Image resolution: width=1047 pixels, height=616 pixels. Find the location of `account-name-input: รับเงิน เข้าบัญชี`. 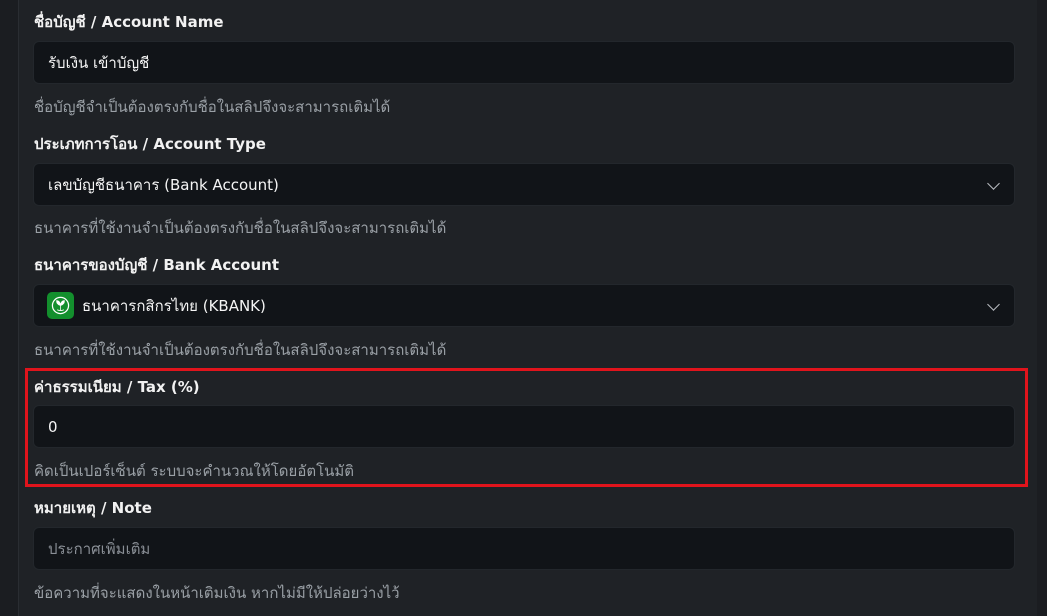

account-name-input: รับเงิน เข้าบัญชี is located at coordinates (524, 62).